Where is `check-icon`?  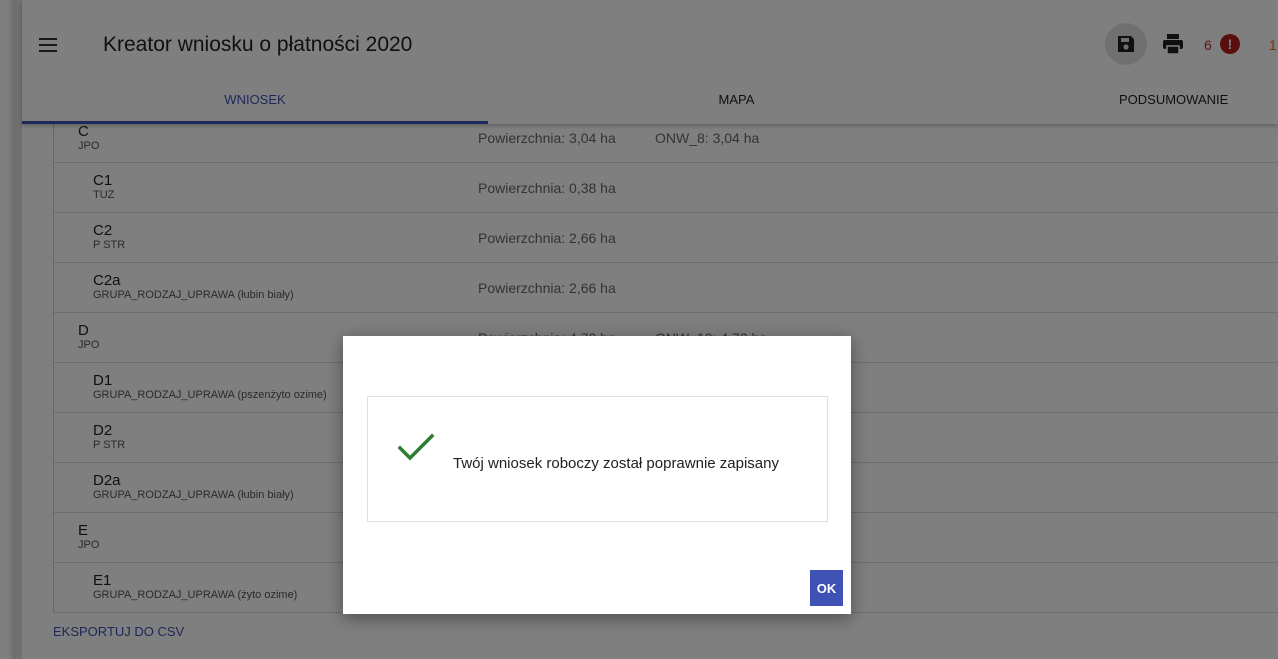
check-icon is located at coordinates (416, 447).